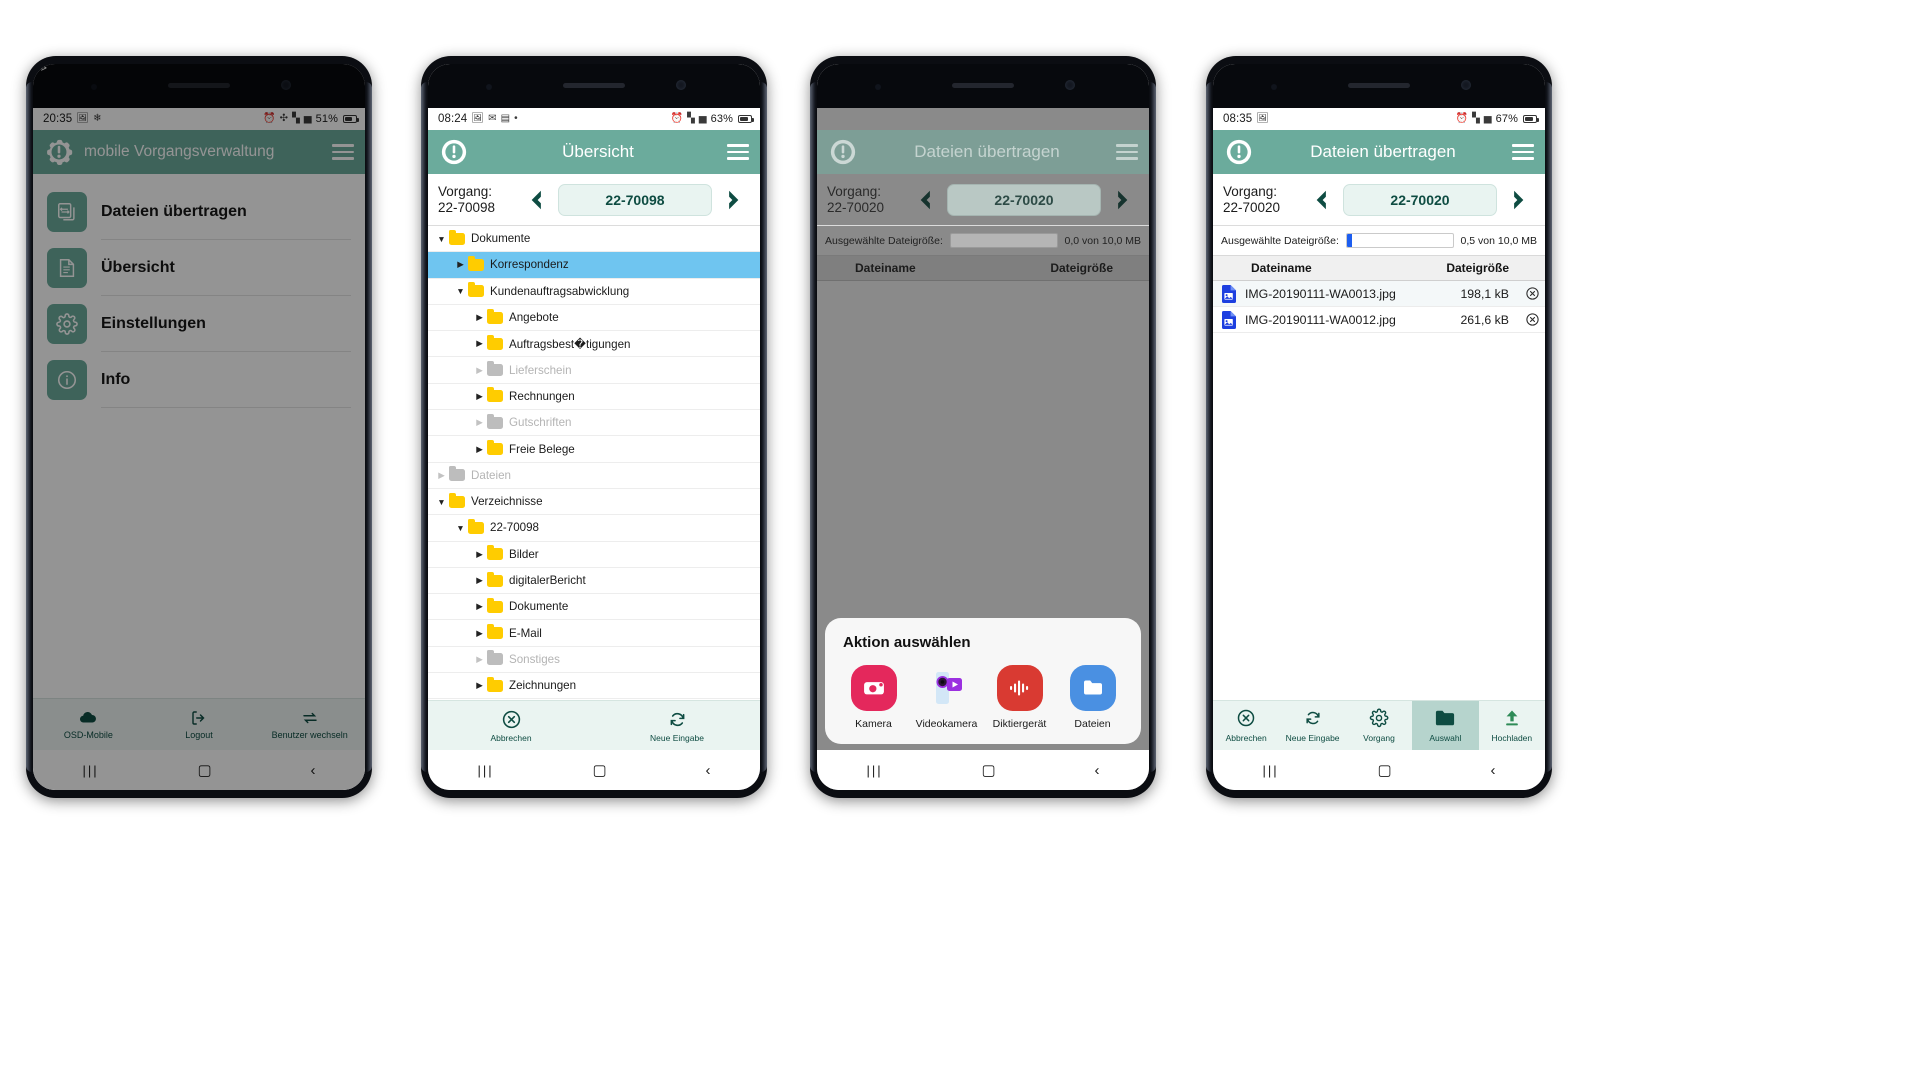  Describe the element at coordinates (1399, 240) in the screenshot. I see `size-progress-bar` at that location.